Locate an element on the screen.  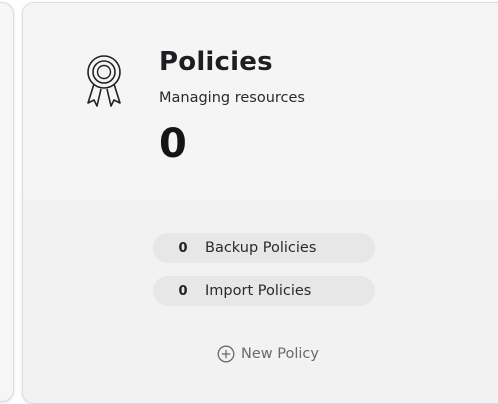
import-policies-count: 0 is located at coordinates (183, 291).